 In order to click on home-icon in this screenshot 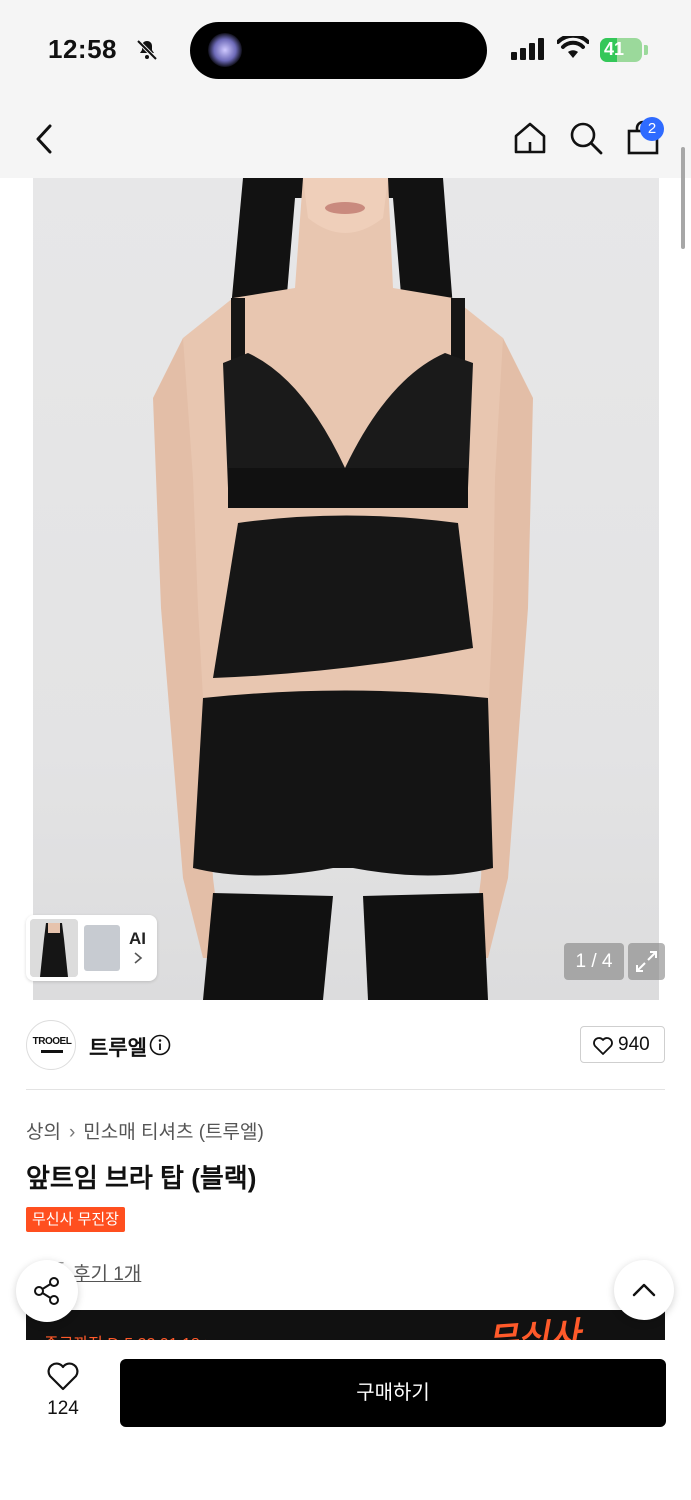, I will do `click(530, 138)`.